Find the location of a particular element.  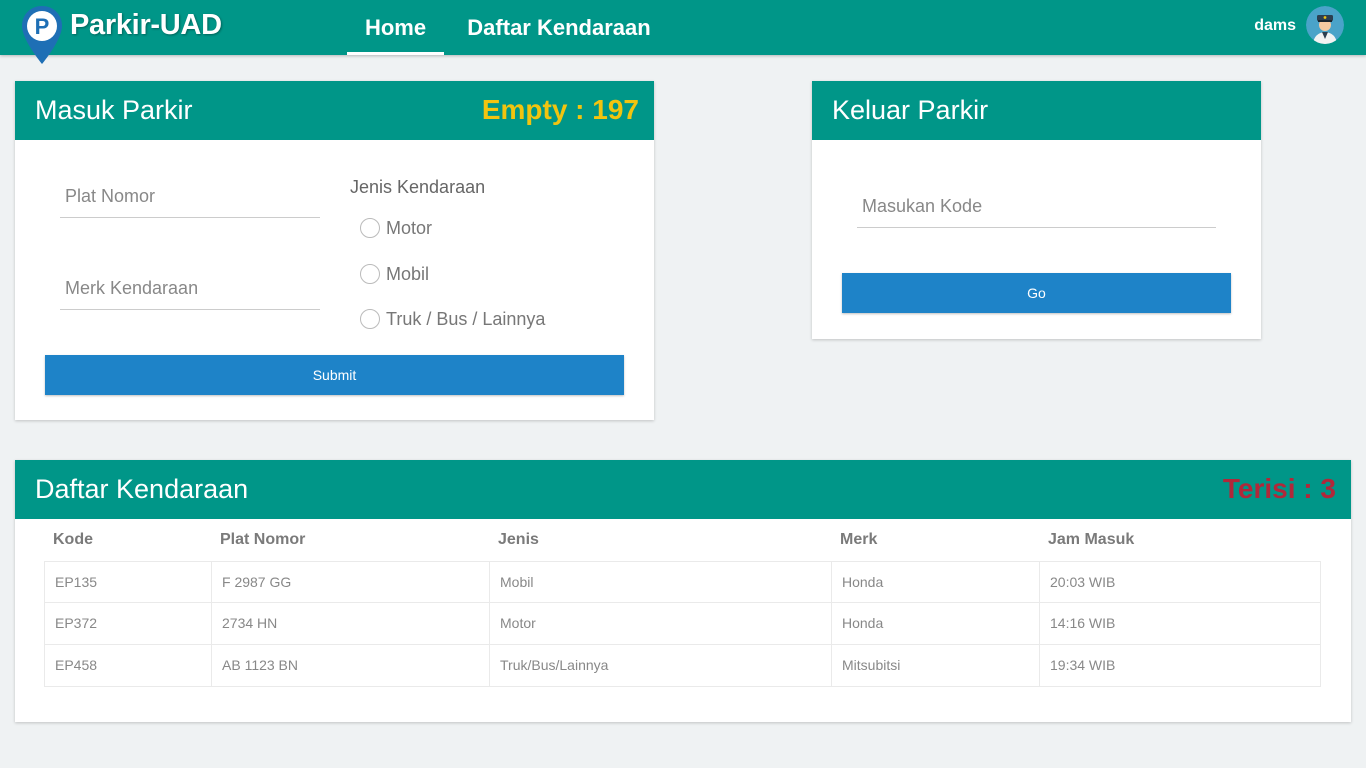

column-header-plat-nomor: Plat Nomor is located at coordinates (263, 539).